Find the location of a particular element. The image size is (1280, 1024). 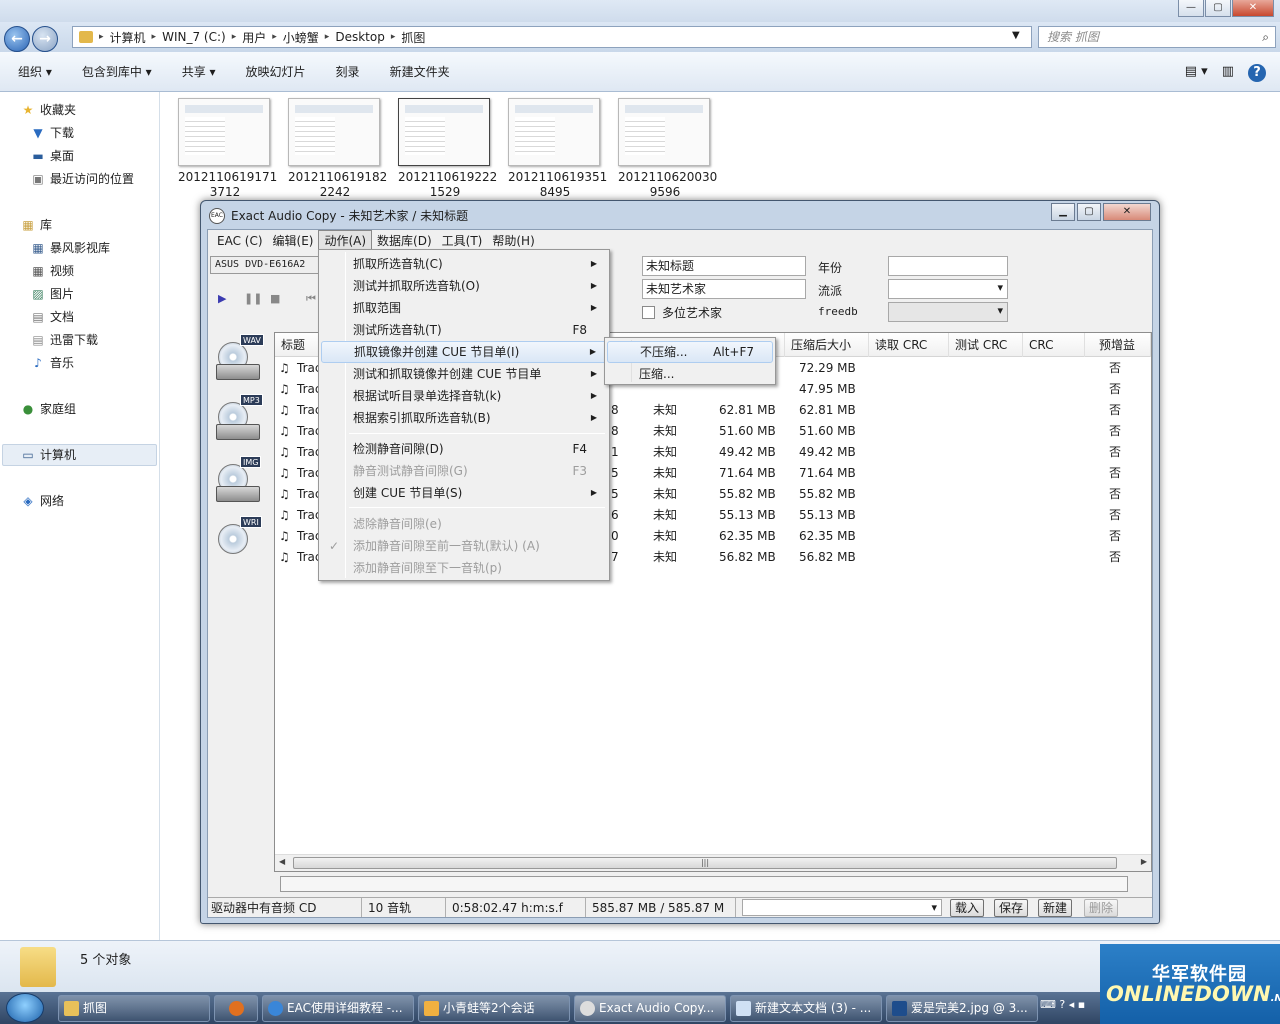

action-menu-item: 检测静音间隙(D) F4 is located at coordinates (464, 449).